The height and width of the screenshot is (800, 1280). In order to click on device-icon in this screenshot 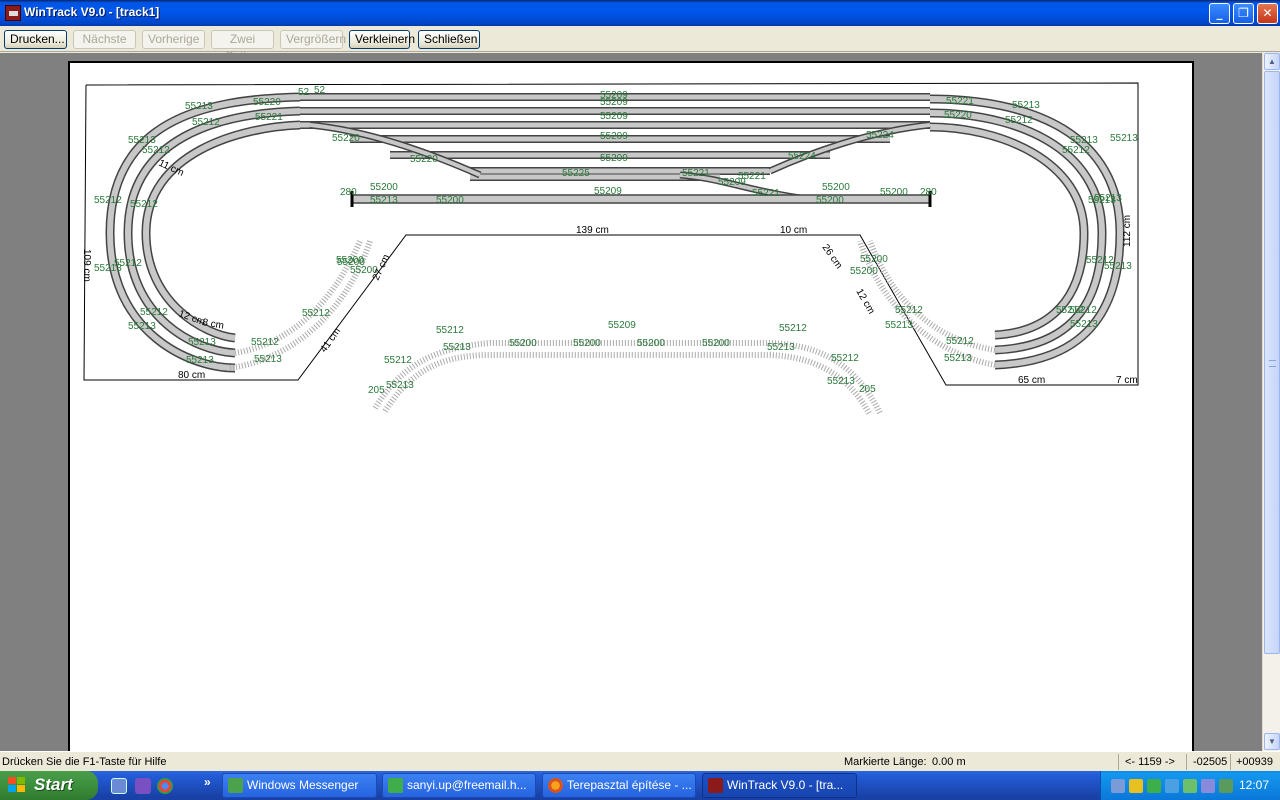, I will do `click(1226, 786)`.